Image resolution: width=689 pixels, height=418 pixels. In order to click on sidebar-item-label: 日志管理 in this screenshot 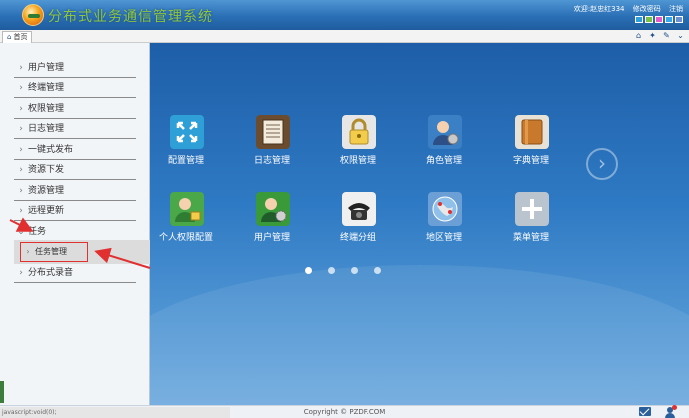, I will do `click(46, 129)`.